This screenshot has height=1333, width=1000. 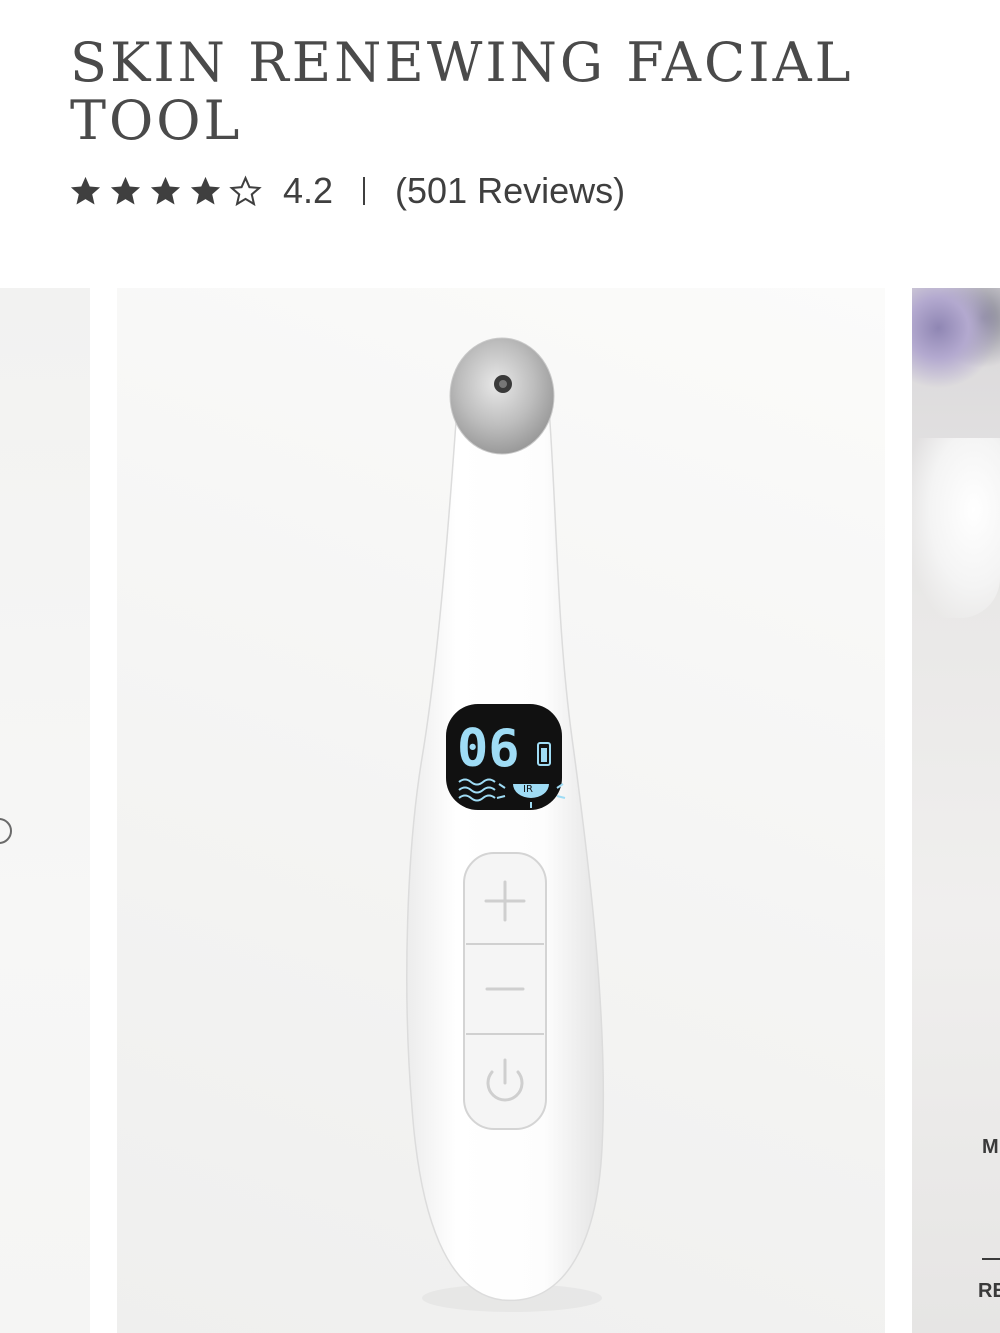 What do you see at coordinates (505, 898) in the screenshot?
I see `plus-button` at bounding box center [505, 898].